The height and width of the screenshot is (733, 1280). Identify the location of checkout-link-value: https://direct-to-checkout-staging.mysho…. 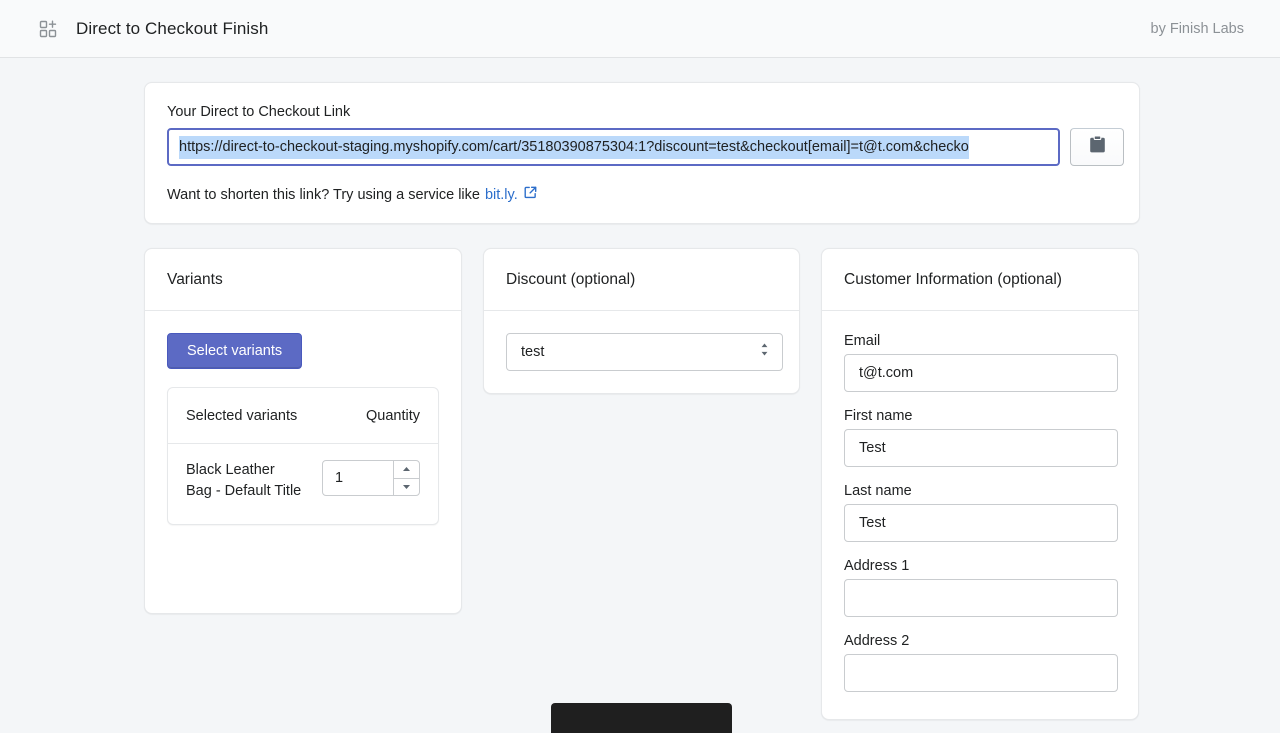
(574, 147).